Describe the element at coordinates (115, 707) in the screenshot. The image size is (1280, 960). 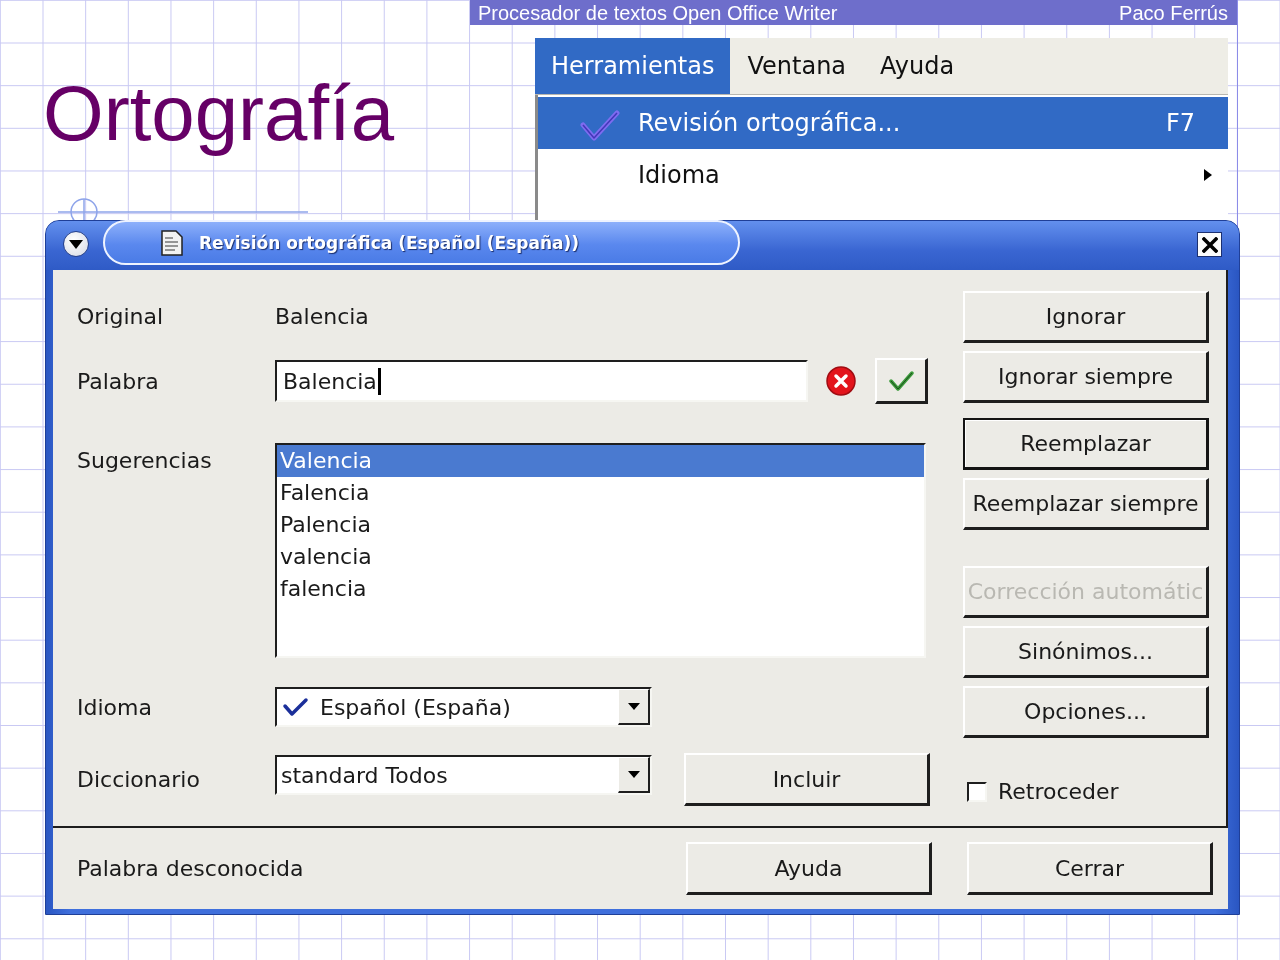
I see `field-label: Idioma` at that location.